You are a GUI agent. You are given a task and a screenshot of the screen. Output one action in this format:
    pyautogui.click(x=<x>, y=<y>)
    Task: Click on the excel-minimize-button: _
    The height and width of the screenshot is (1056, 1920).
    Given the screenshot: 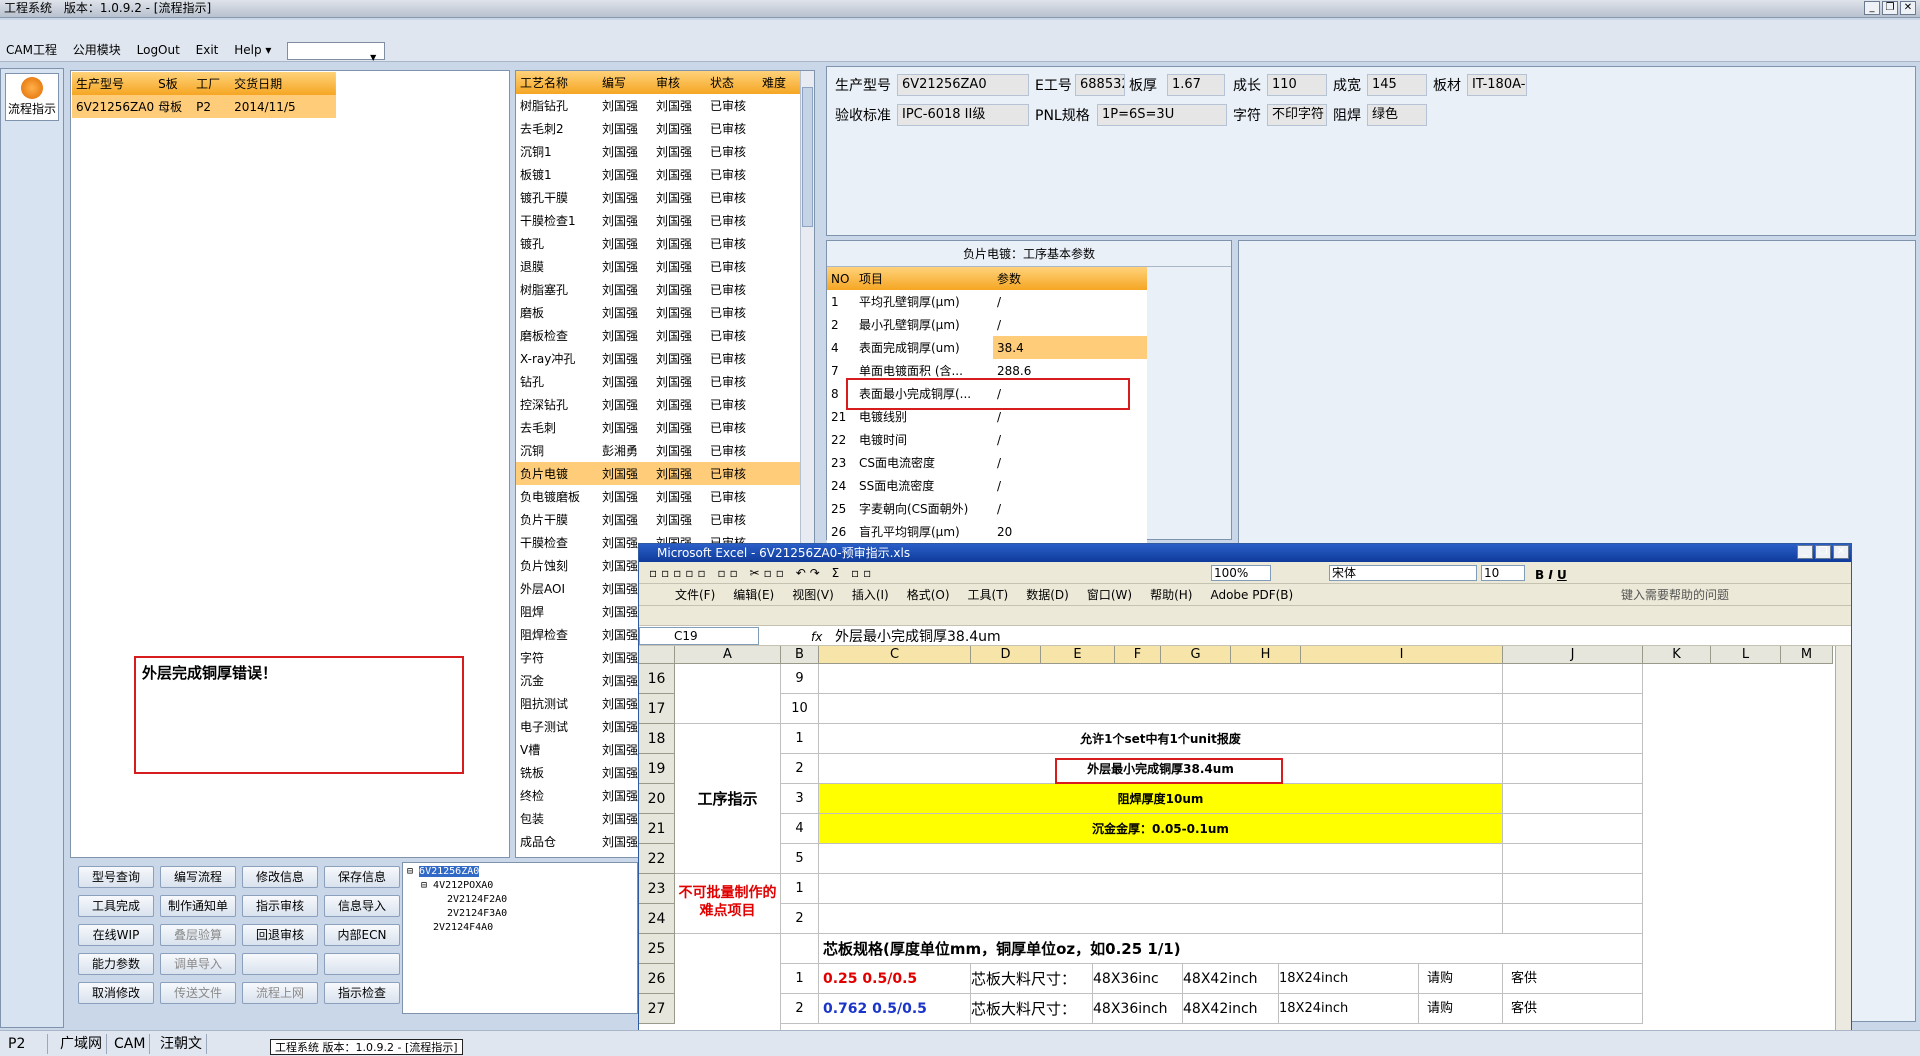 What is the action you would take?
    pyautogui.click(x=1805, y=552)
    